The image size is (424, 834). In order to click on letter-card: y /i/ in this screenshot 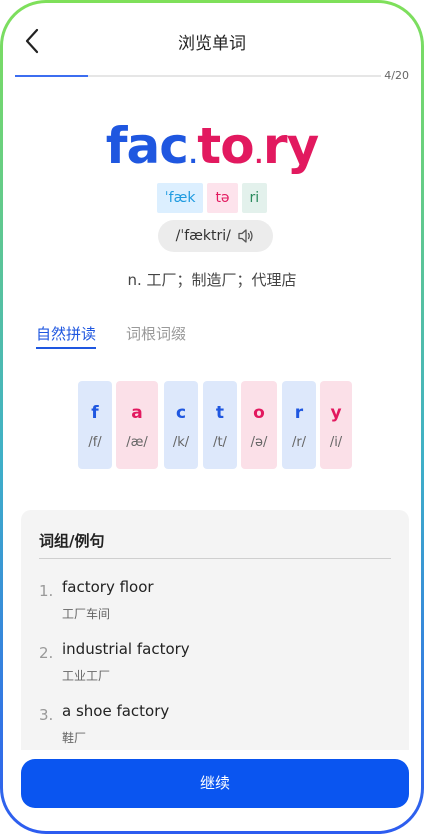, I will do `click(336, 425)`.